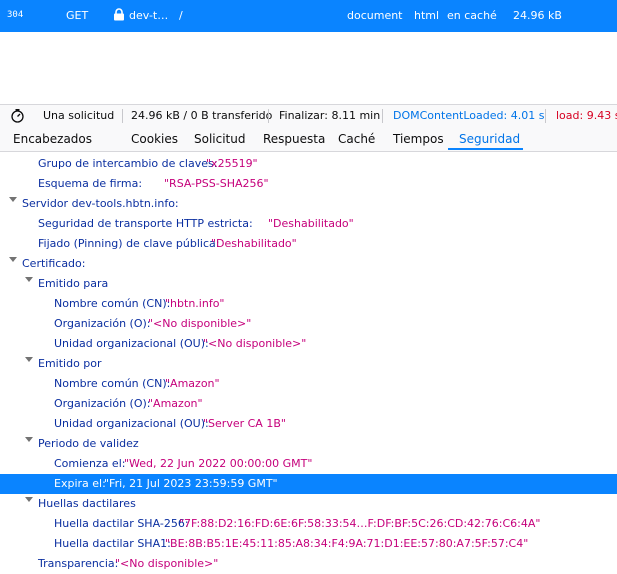 This screenshot has width=617, height=574. I want to click on tree-row-kx-group: Grupo de intercambio de claves: "x25519", so click(308, 164).